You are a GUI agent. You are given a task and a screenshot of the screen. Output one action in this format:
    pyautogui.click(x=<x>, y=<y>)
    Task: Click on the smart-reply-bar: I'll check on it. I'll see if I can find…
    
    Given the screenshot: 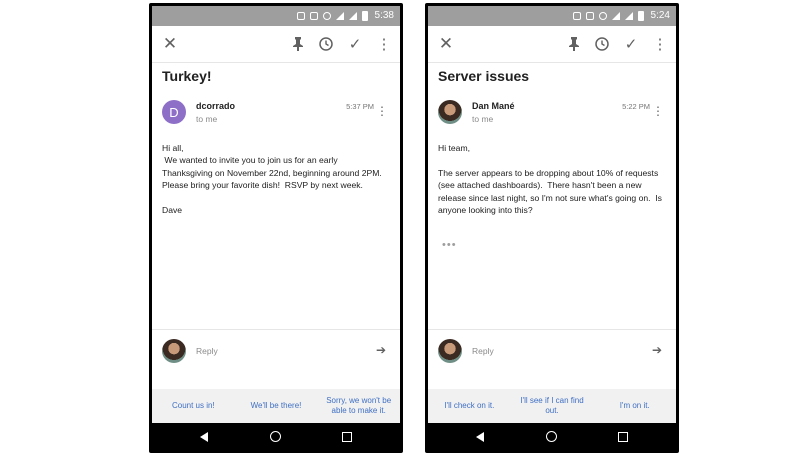 What is the action you would take?
    pyautogui.click(x=552, y=406)
    